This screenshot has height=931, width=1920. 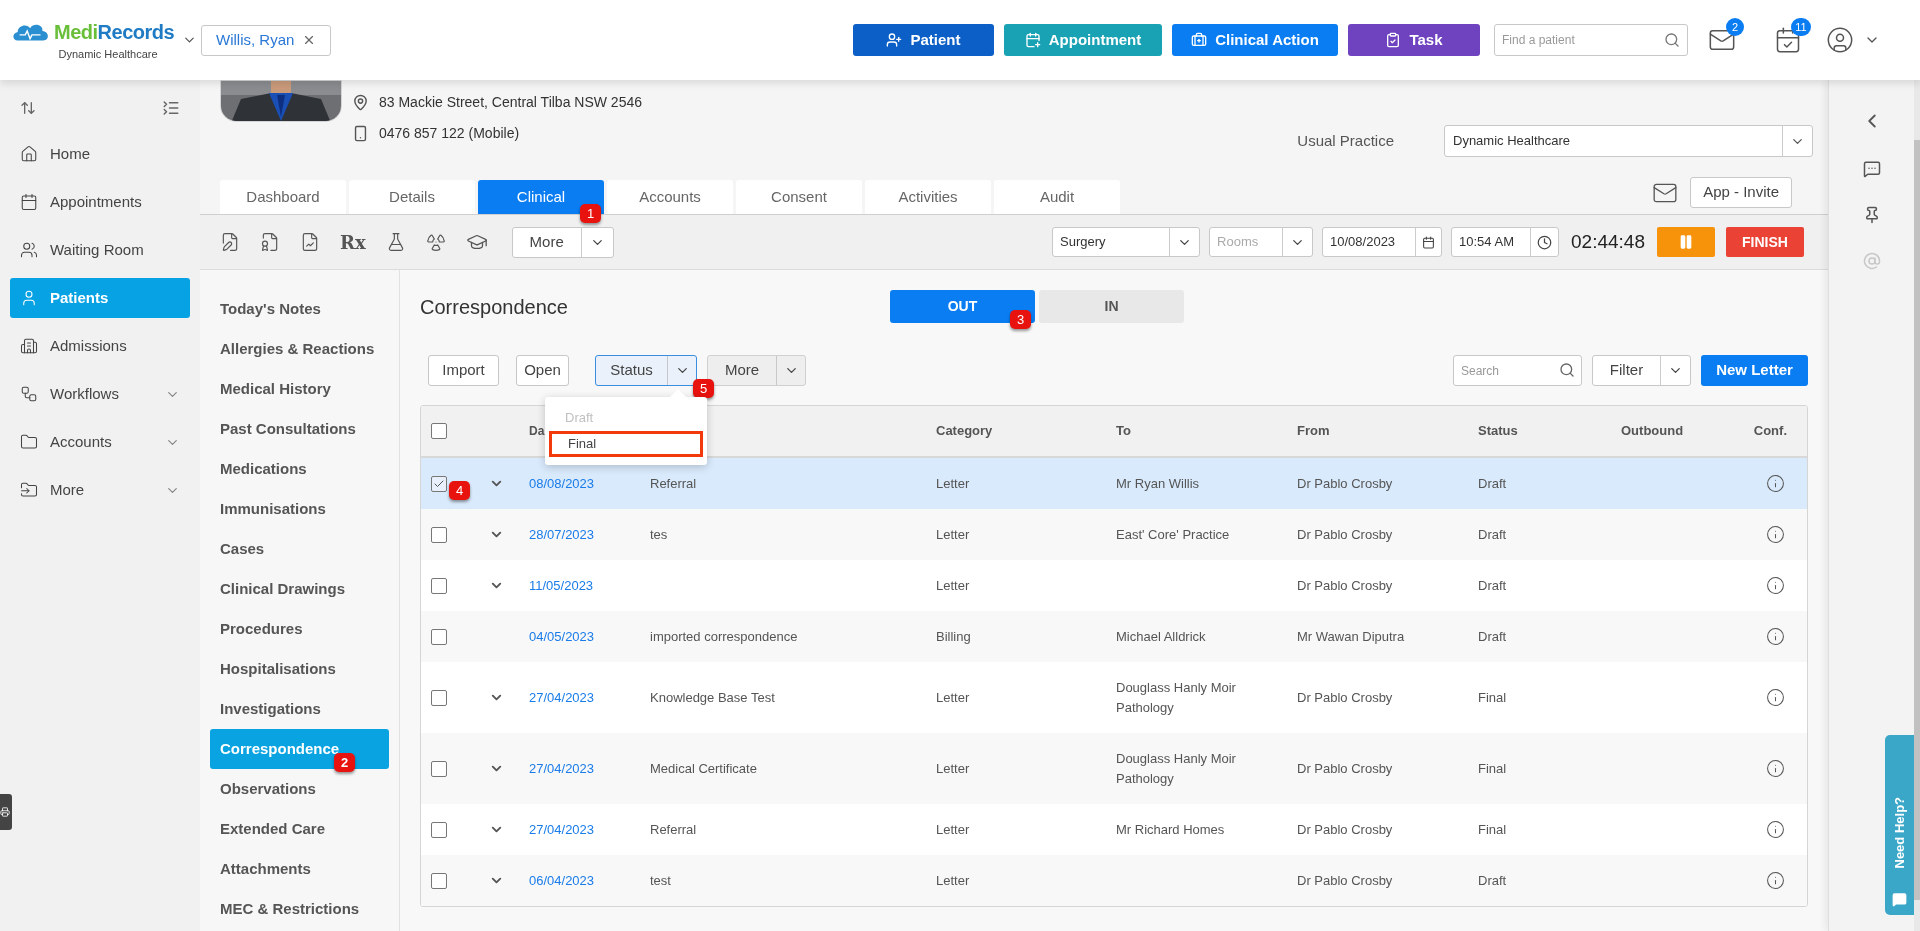 I want to click on tab: Activities, so click(x=928, y=197).